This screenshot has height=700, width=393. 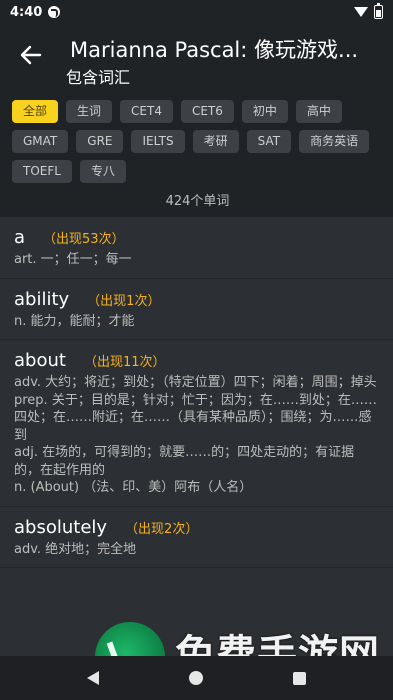 I want to click on word-frequency: （出现2次）, so click(x=162, y=529).